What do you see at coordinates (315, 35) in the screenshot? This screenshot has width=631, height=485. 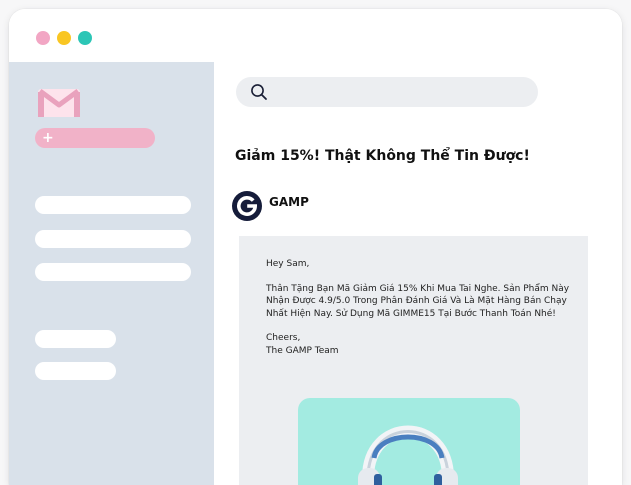 I see `title-bar` at bounding box center [315, 35].